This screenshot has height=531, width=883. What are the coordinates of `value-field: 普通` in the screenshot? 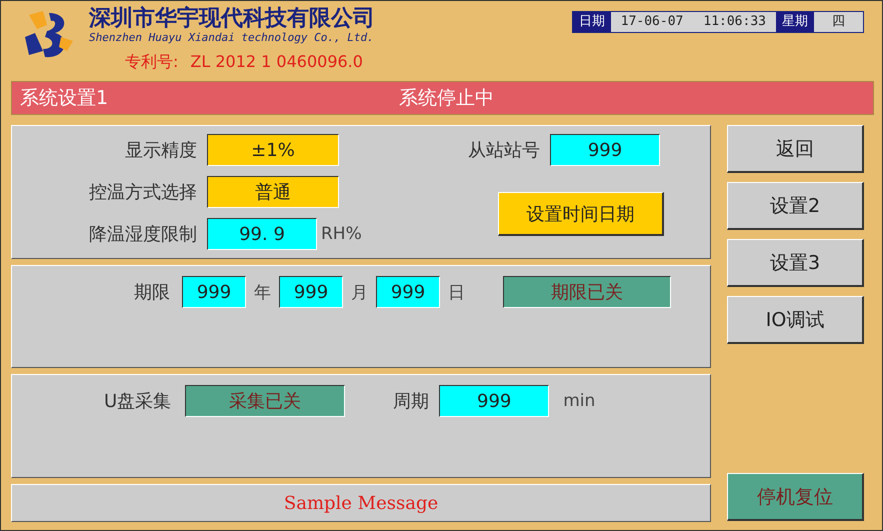 It's located at (273, 192).